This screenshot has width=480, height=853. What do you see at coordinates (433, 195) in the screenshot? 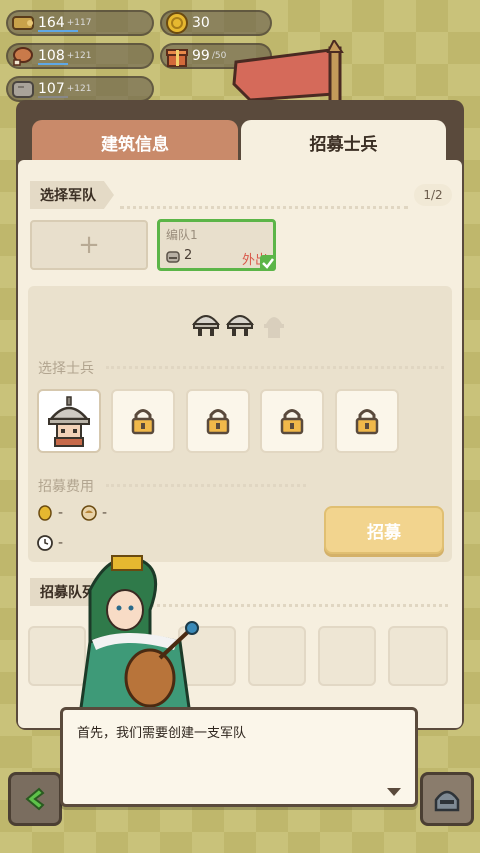
I see `page-indicator: 1/2` at bounding box center [433, 195].